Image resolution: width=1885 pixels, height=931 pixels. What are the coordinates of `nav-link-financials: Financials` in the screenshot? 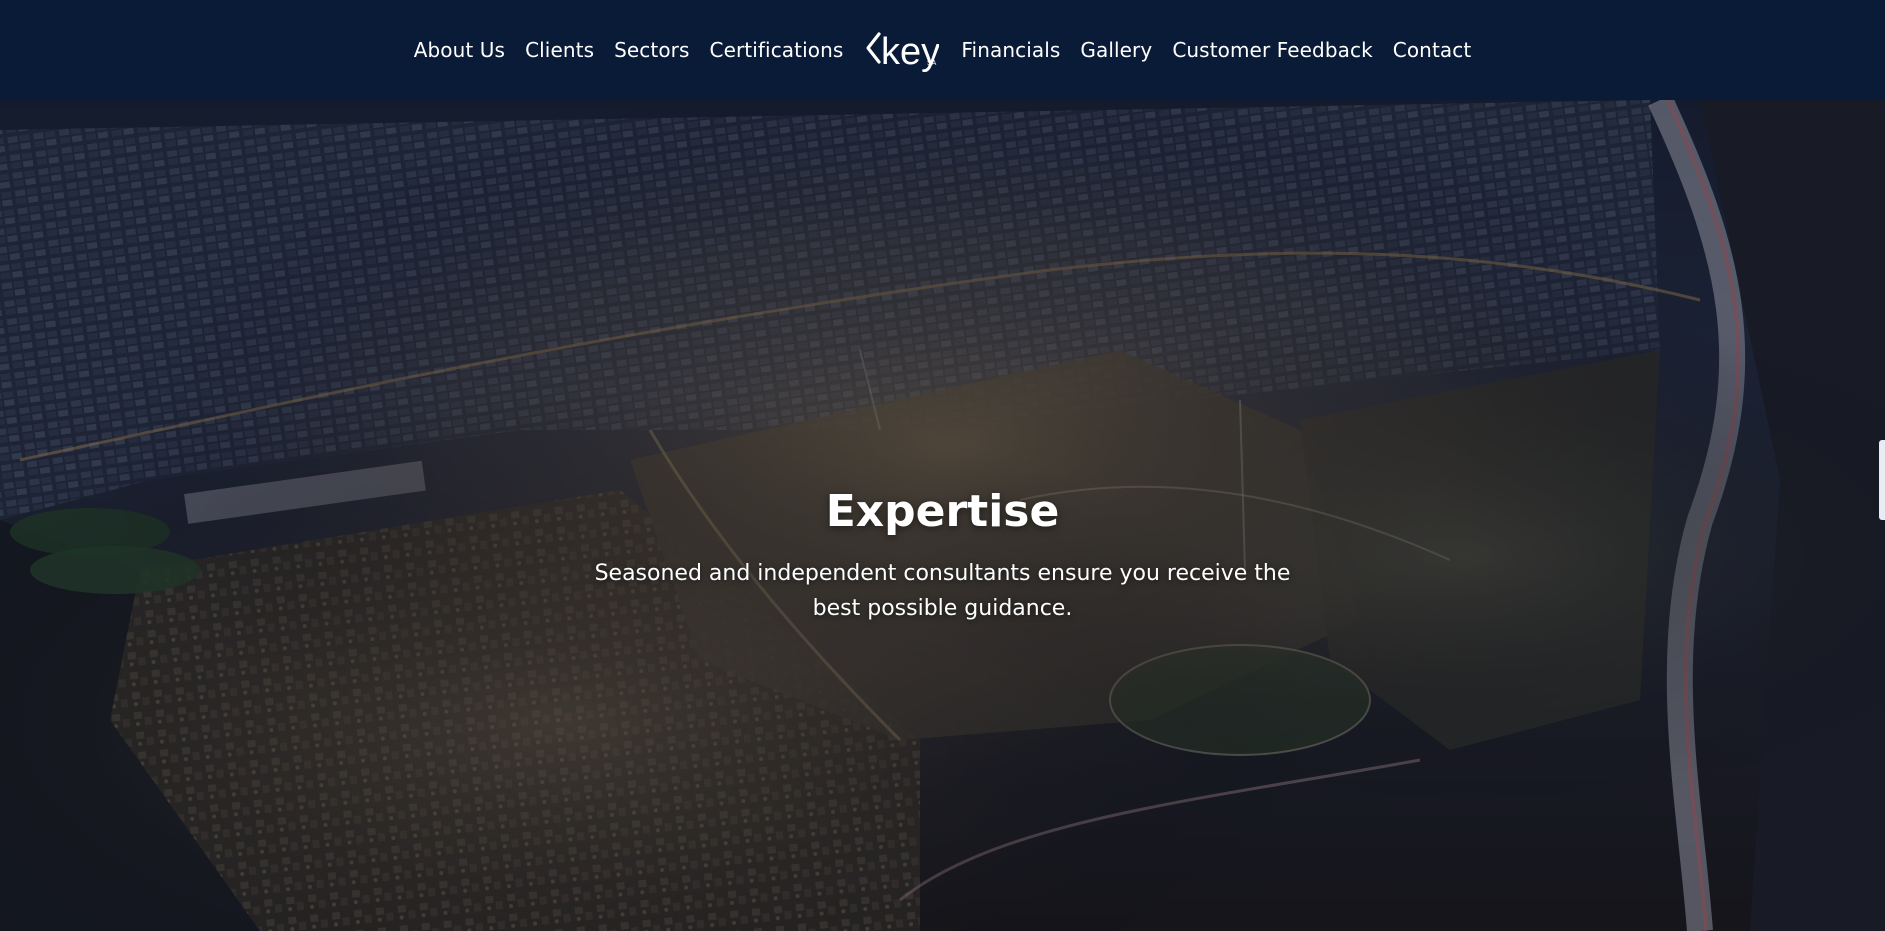 It's located at (1010, 50).